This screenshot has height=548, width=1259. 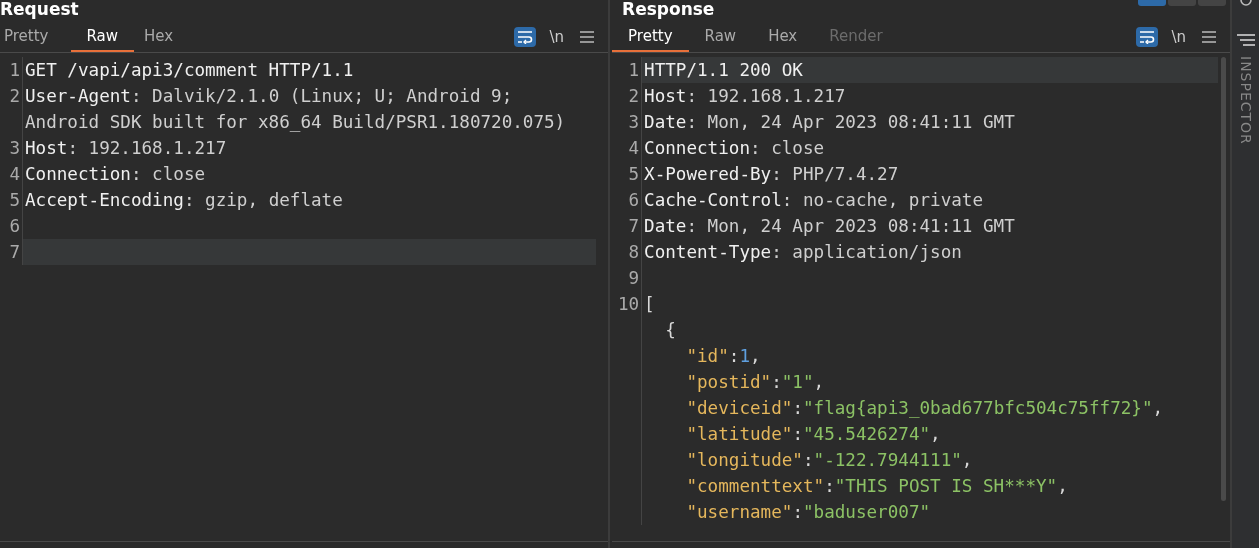 What do you see at coordinates (189, 70) in the screenshot?
I see `code-line: GET /vapi/api3/comment HTTP/1.1` at bounding box center [189, 70].